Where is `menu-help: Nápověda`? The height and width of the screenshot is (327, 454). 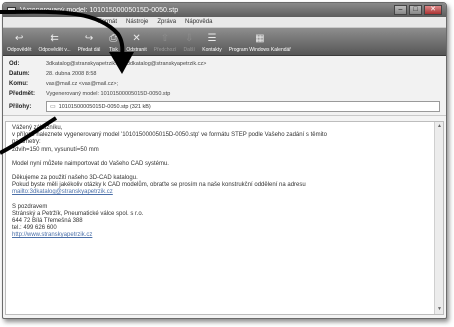 menu-help: Nápověda is located at coordinates (198, 22).